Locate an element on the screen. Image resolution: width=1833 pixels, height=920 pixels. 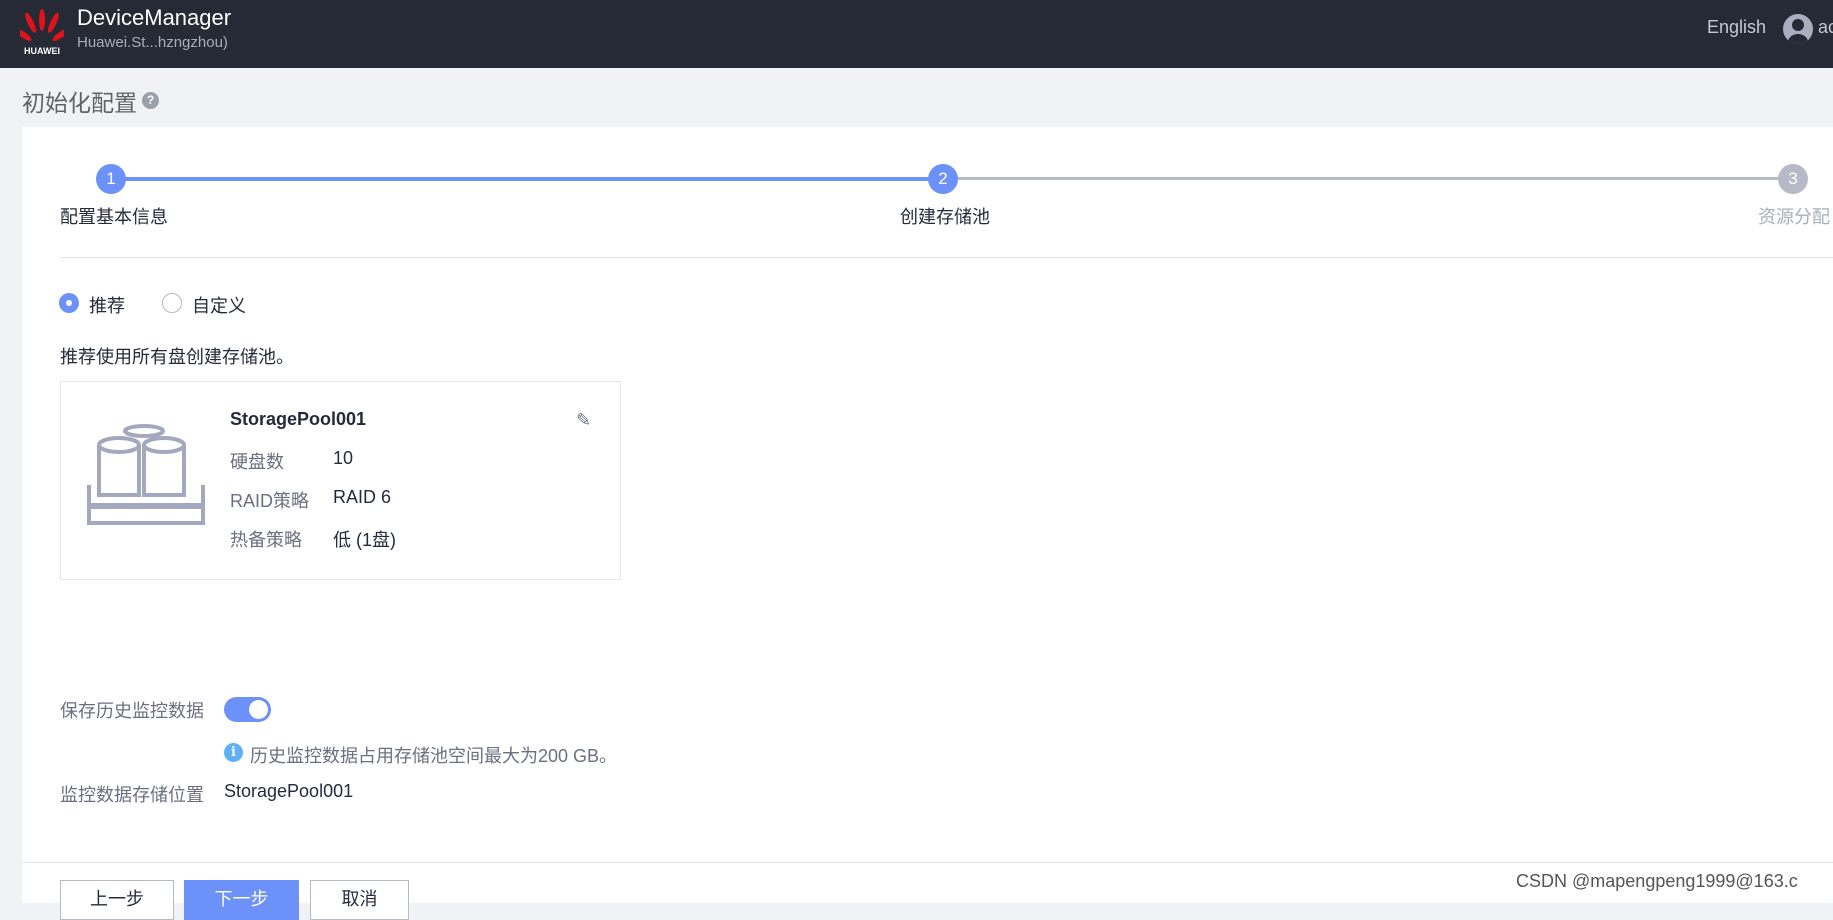
radio-custom is located at coordinates (172, 303).